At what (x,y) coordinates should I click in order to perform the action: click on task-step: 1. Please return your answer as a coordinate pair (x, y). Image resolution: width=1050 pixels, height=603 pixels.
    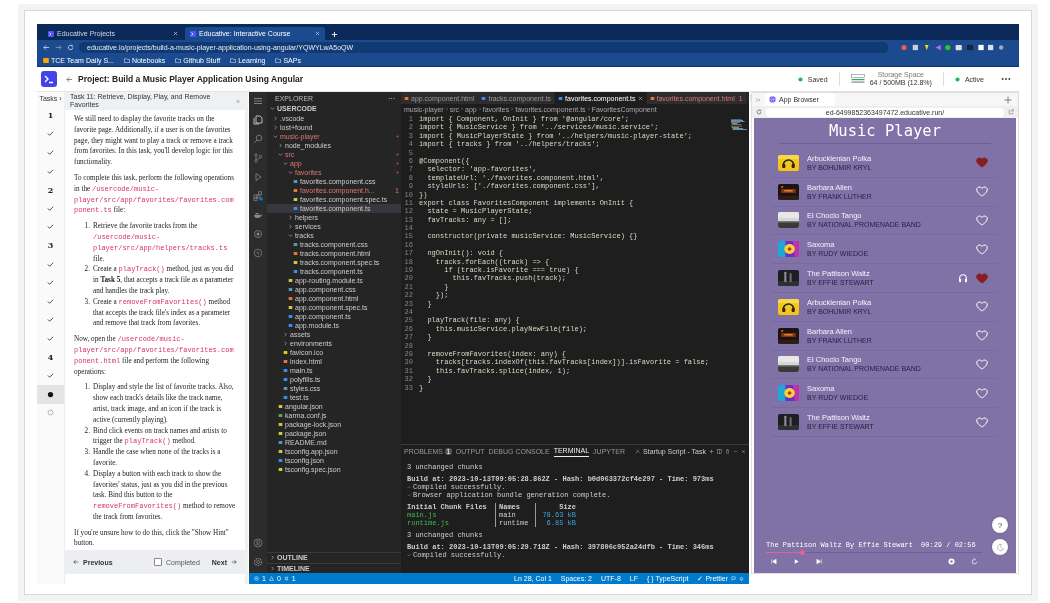
    Looking at the image, I should click on (50, 115).